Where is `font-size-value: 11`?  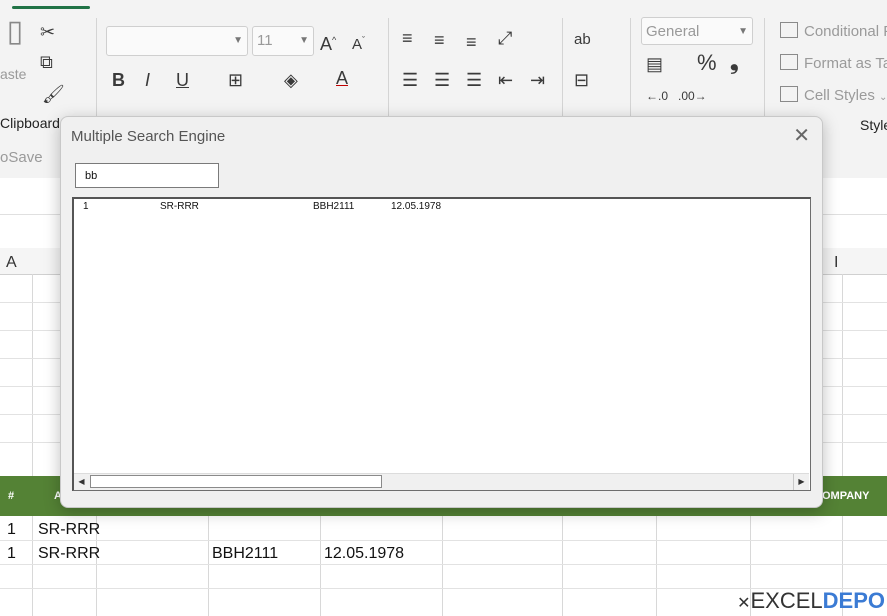
font-size-value: 11 is located at coordinates (265, 40).